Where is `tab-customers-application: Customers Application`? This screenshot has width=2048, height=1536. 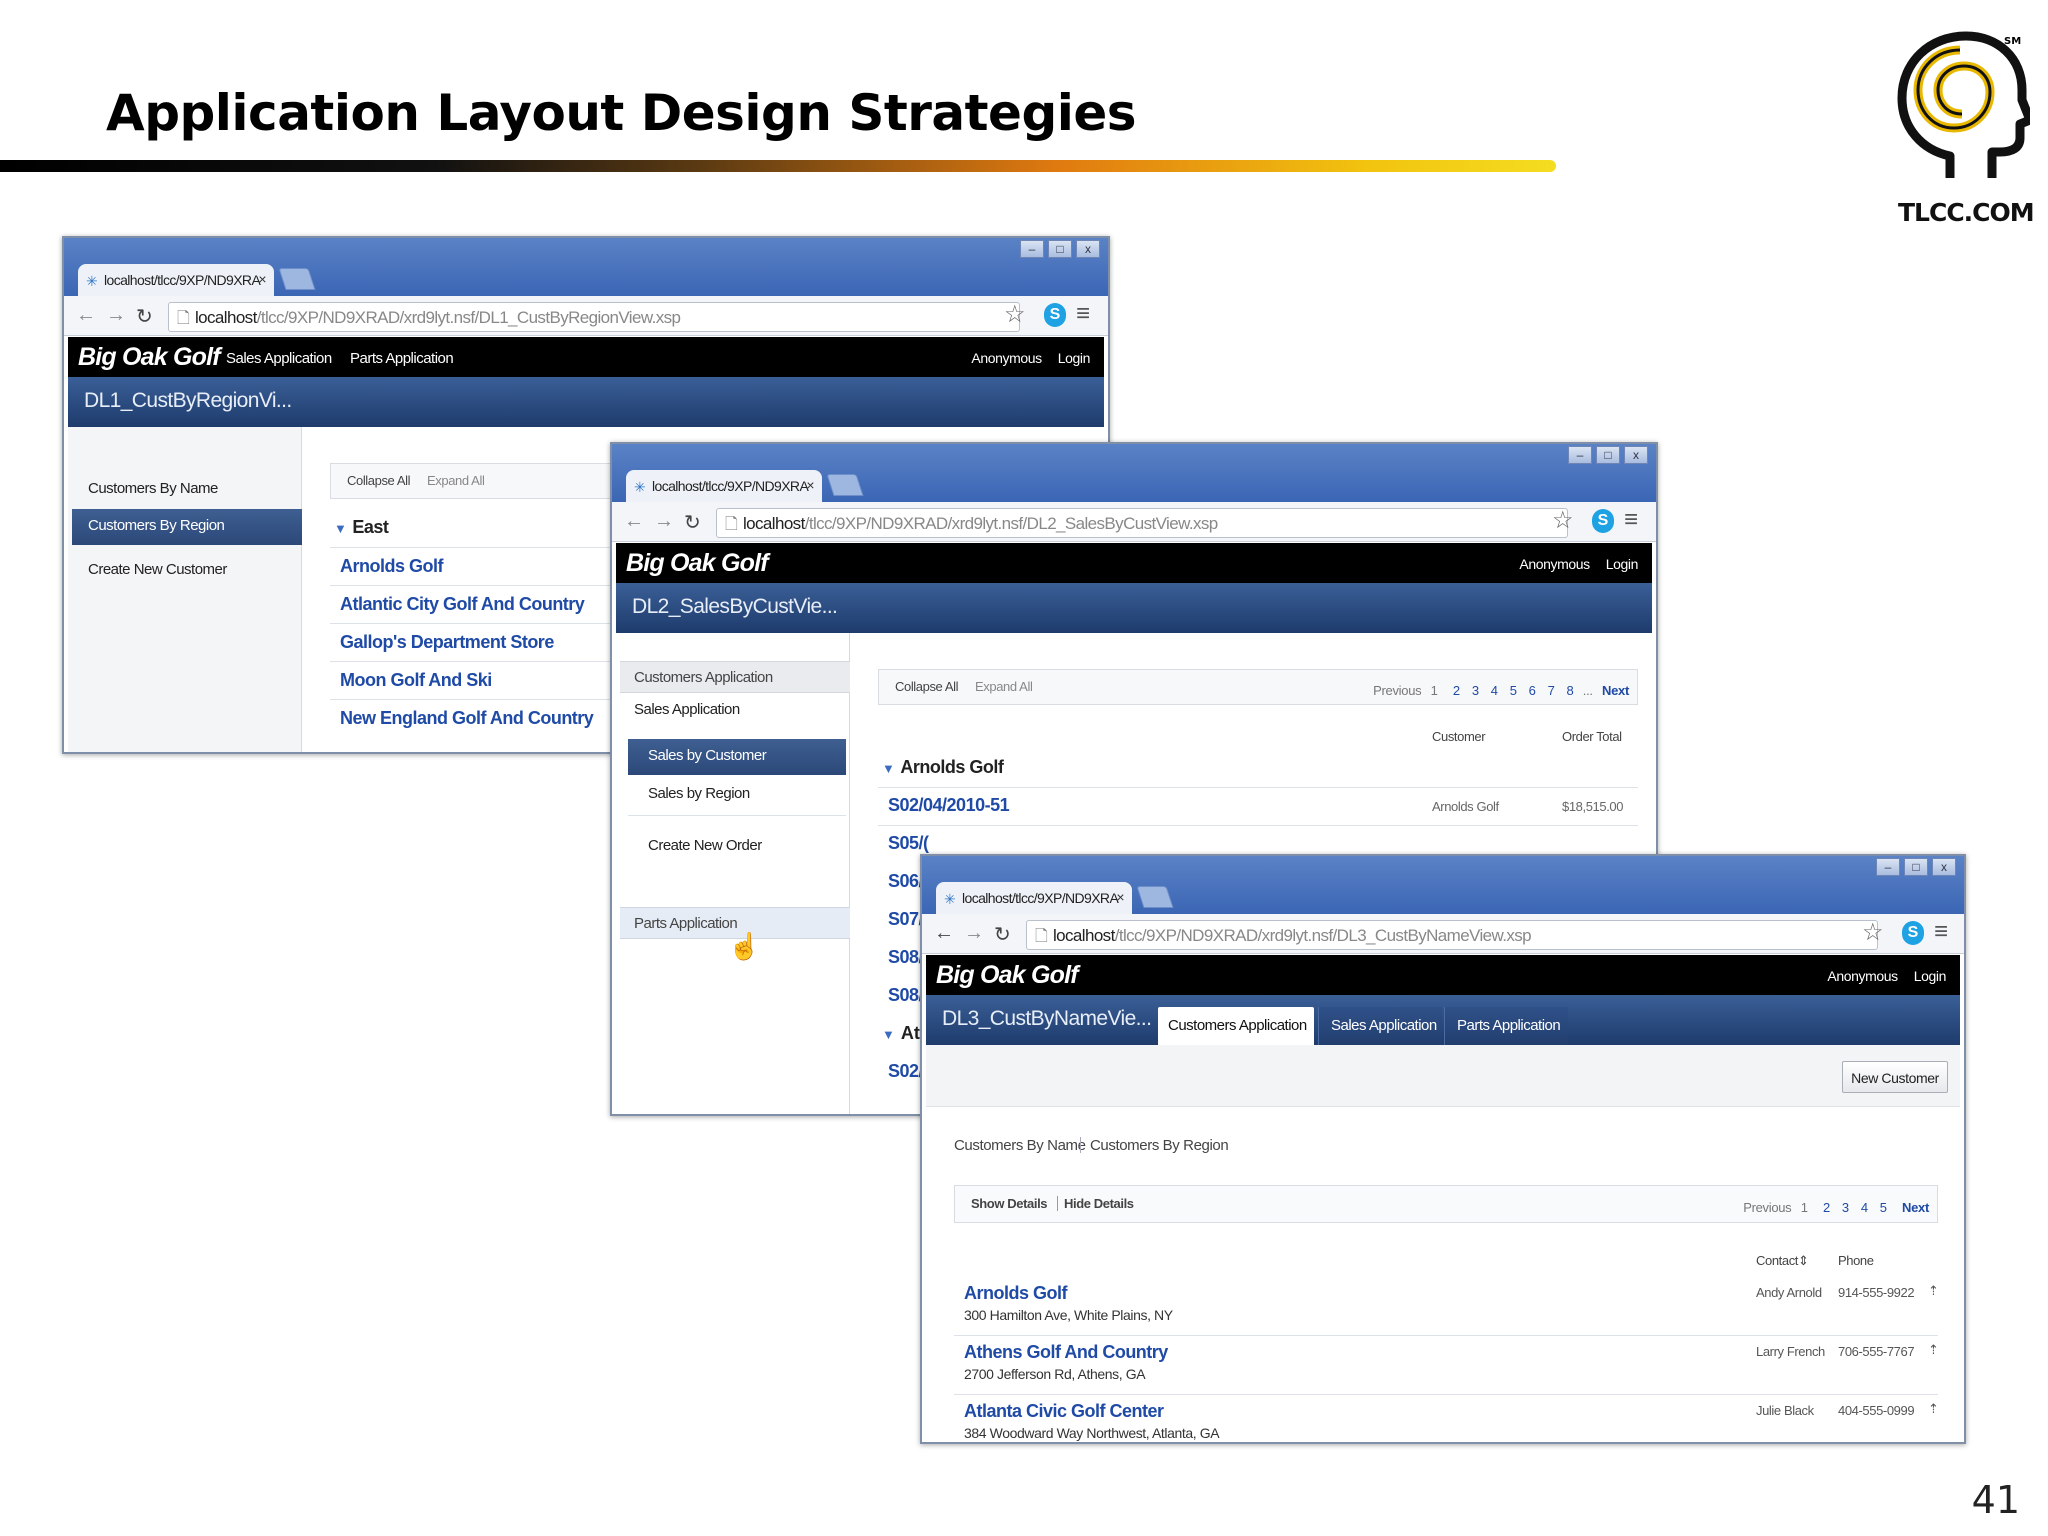 tab-customers-application: Customers Application is located at coordinates (1236, 1026).